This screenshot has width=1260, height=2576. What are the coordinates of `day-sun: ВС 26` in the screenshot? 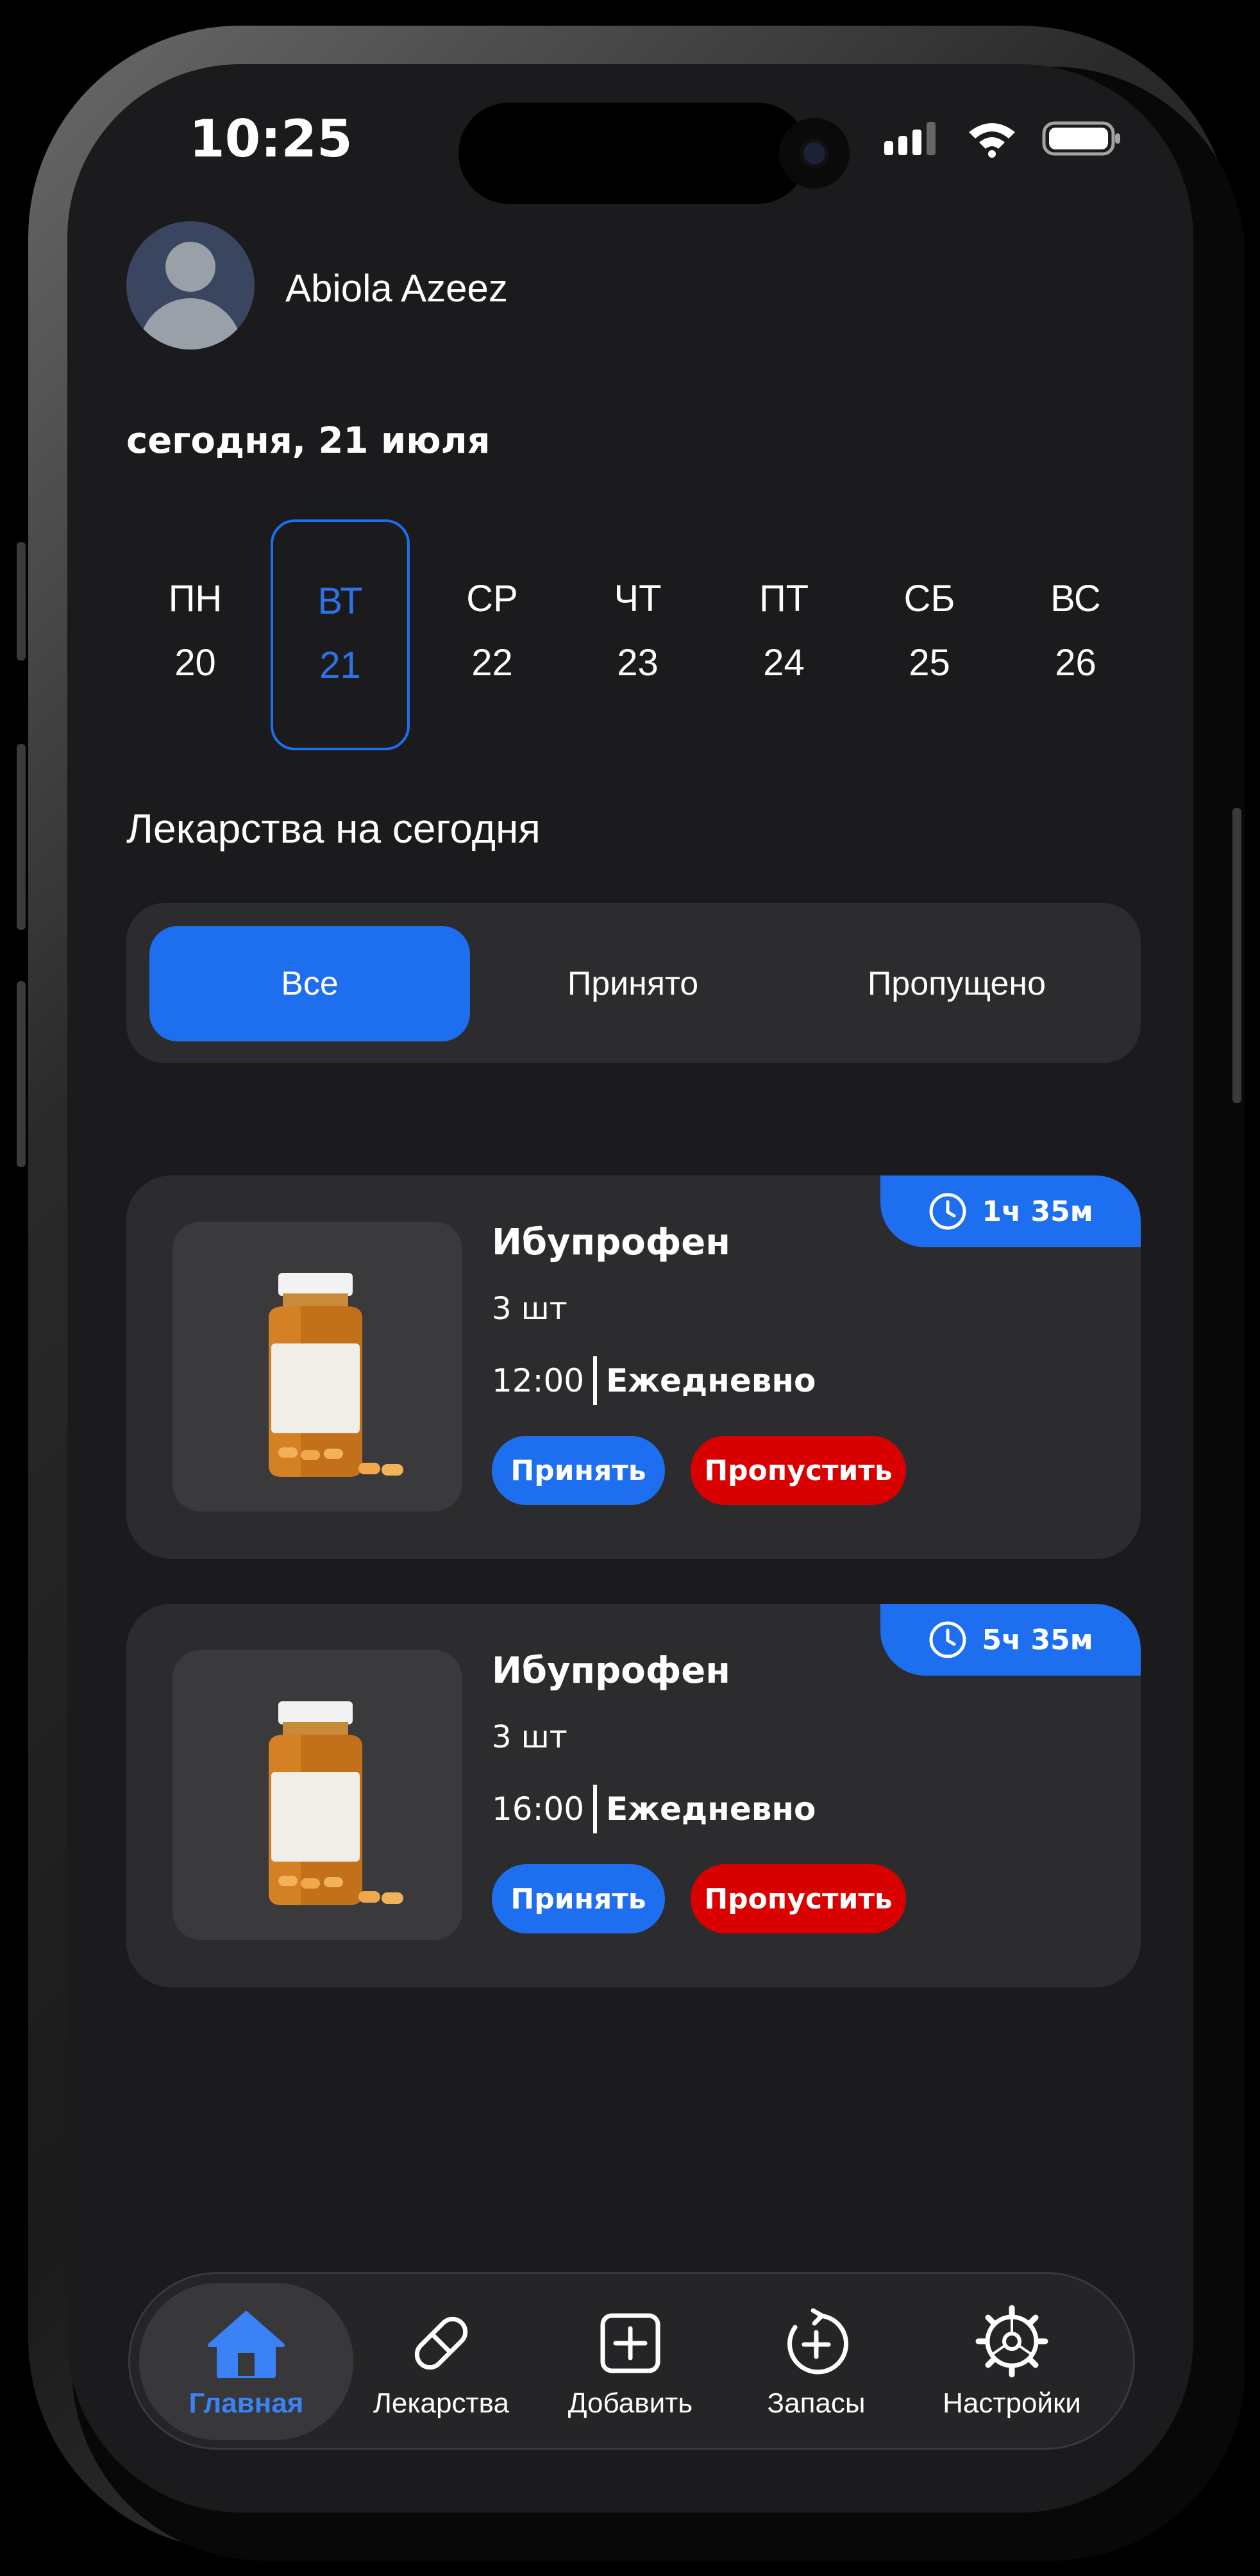 It's located at (1076, 634).